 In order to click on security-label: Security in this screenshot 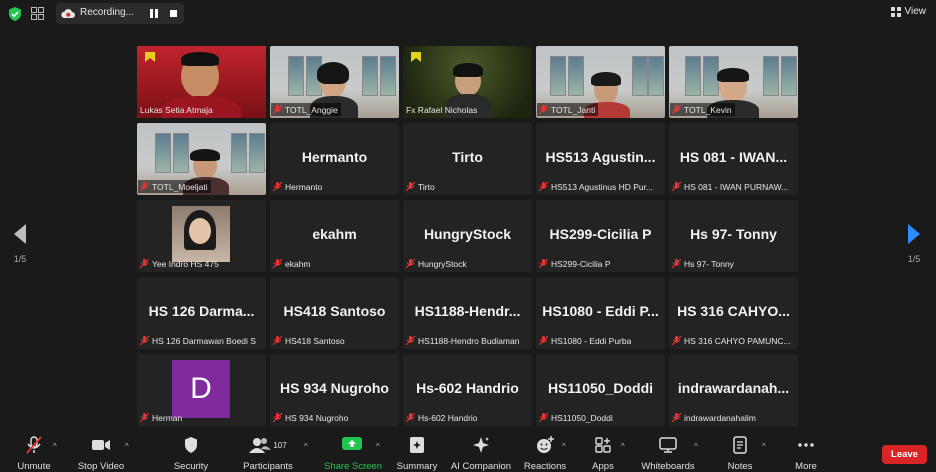, I will do `click(191, 466)`.